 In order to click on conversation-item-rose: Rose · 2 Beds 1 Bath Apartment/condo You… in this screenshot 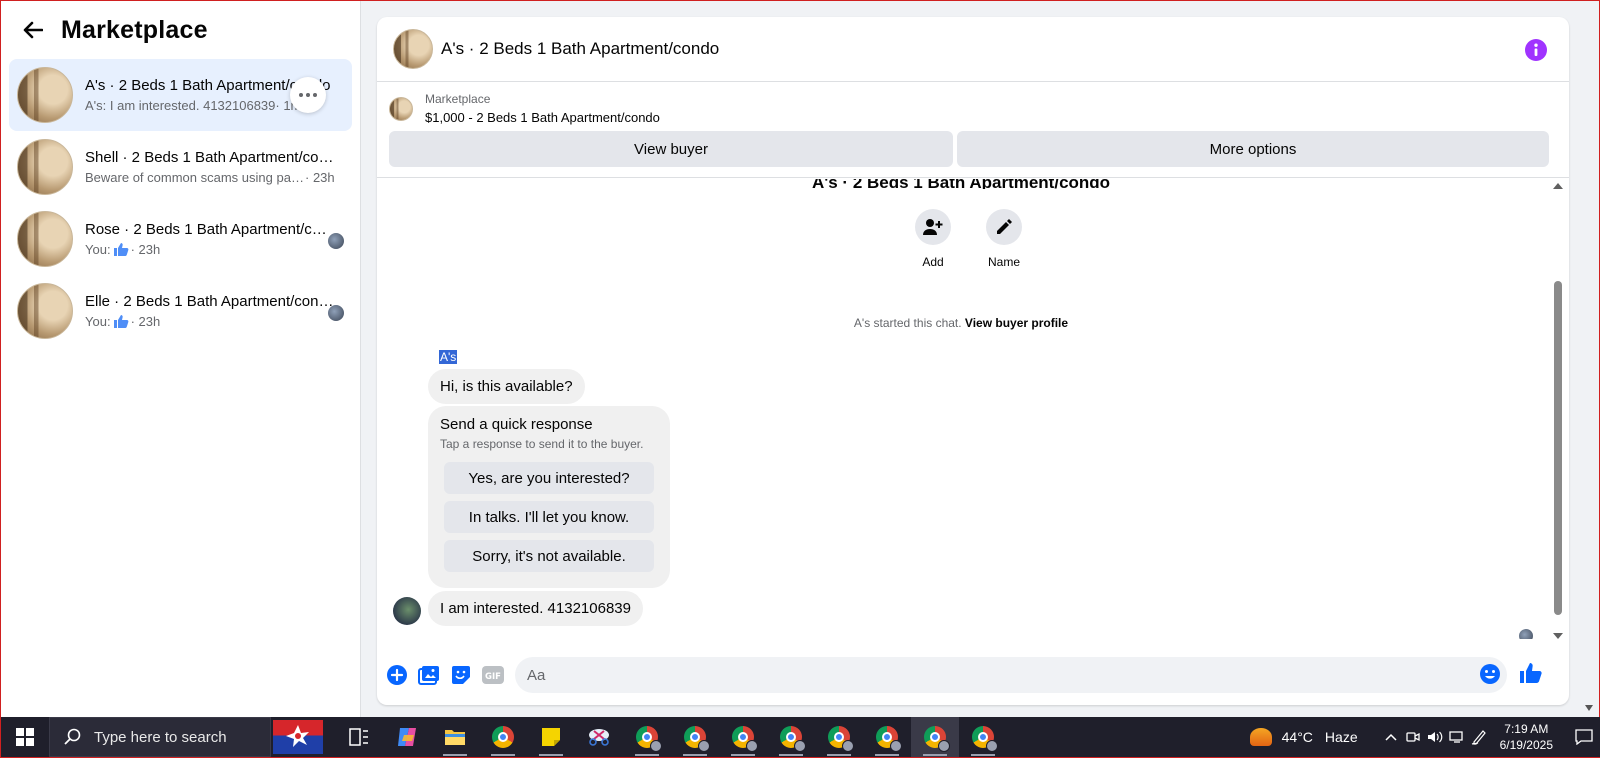, I will do `click(180, 239)`.